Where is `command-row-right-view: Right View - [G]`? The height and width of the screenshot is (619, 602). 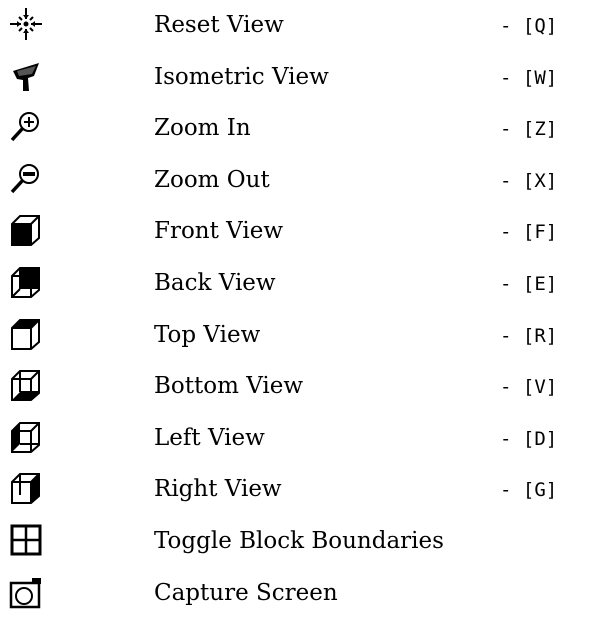 command-row-right-view: Right View - [G] is located at coordinates (301, 490).